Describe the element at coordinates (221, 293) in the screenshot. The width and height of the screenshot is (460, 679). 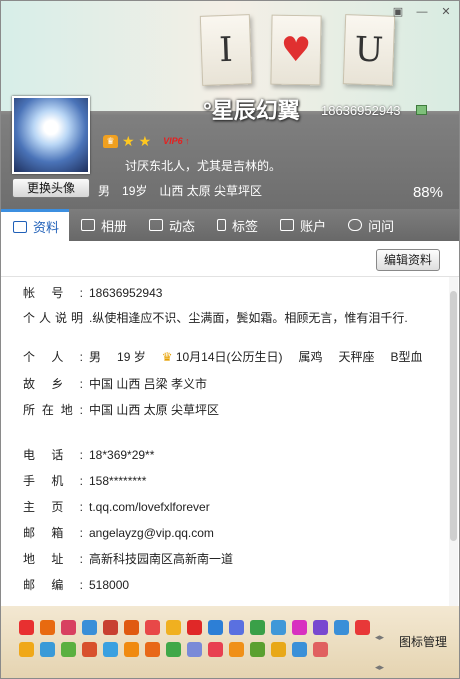
I see `account-row: 帐号: 18636952943` at that location.